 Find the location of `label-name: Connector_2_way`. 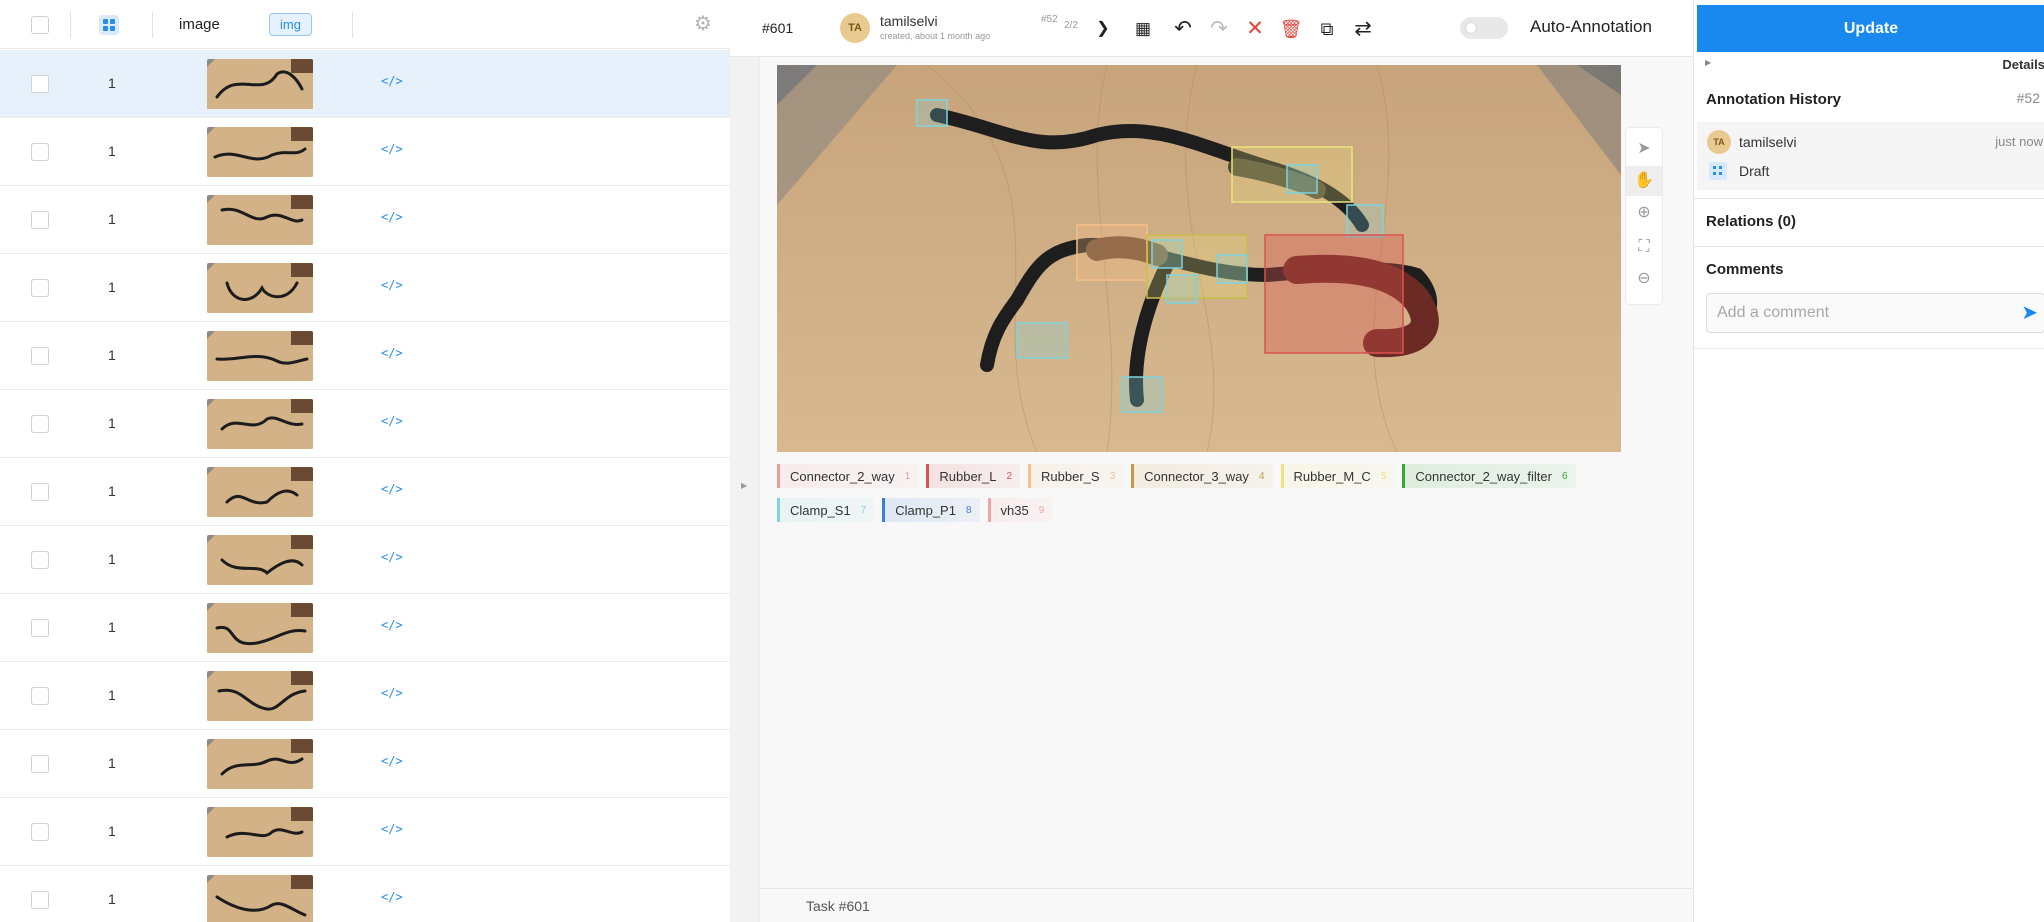

label-name: Connector_2_way is located at coordinates (842, 476).